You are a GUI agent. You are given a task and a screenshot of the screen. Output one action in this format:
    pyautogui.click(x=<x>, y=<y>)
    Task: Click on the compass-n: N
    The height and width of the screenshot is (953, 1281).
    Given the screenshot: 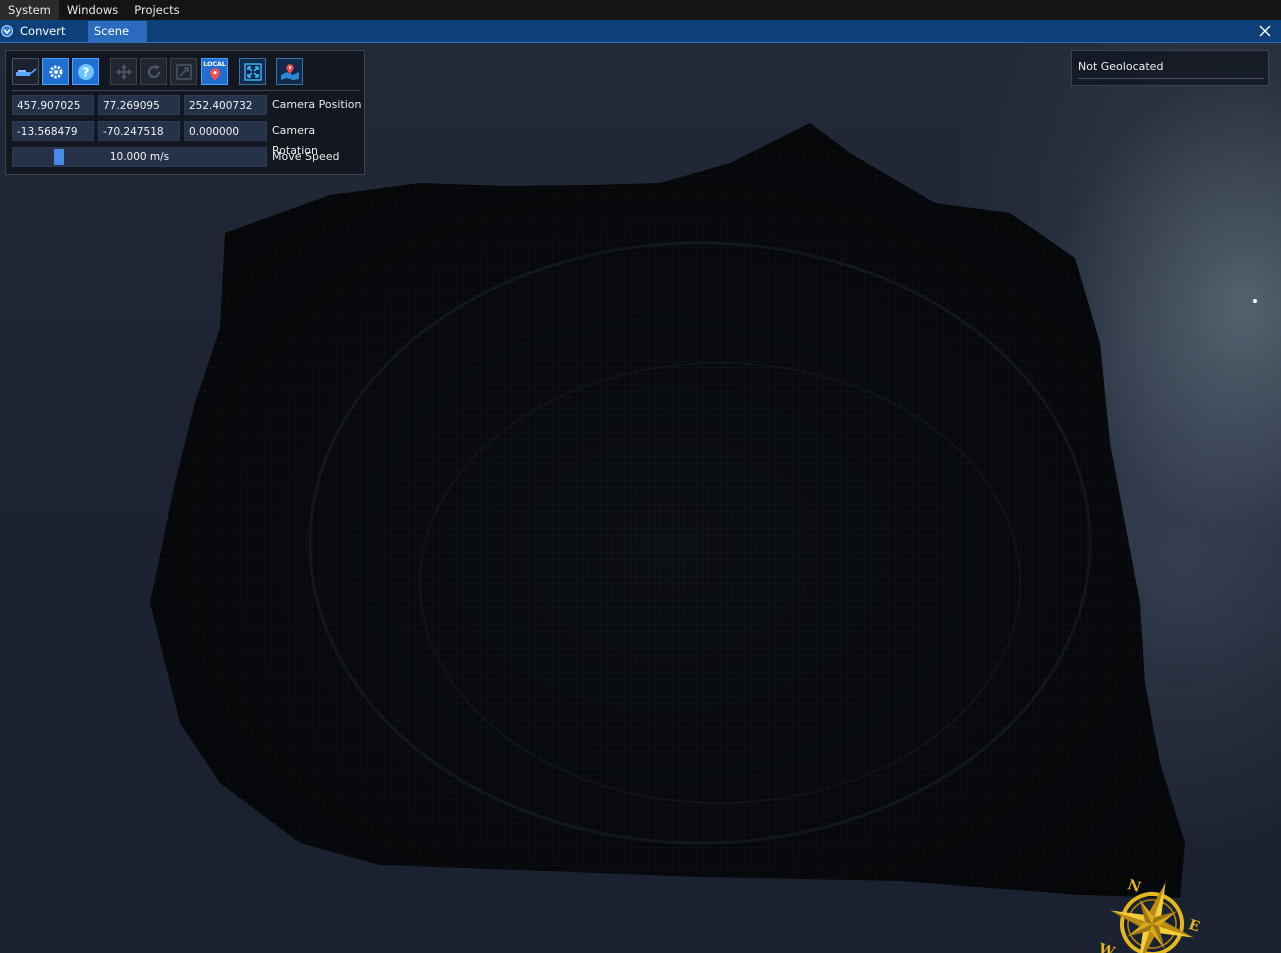 What is the action you would take?
    pyautogui.click(x=1133, y=886)
    